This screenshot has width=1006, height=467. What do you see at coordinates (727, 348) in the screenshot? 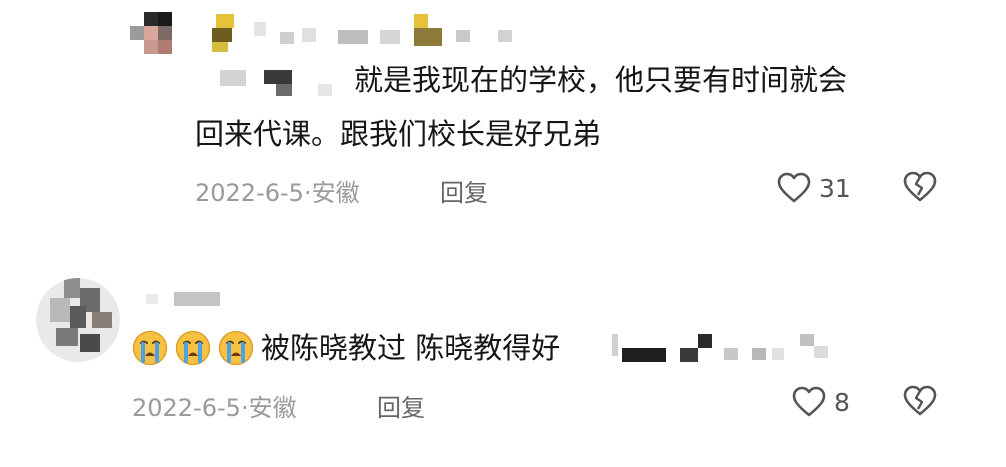
I see `text-redacted` at bounding box center [727, 348].